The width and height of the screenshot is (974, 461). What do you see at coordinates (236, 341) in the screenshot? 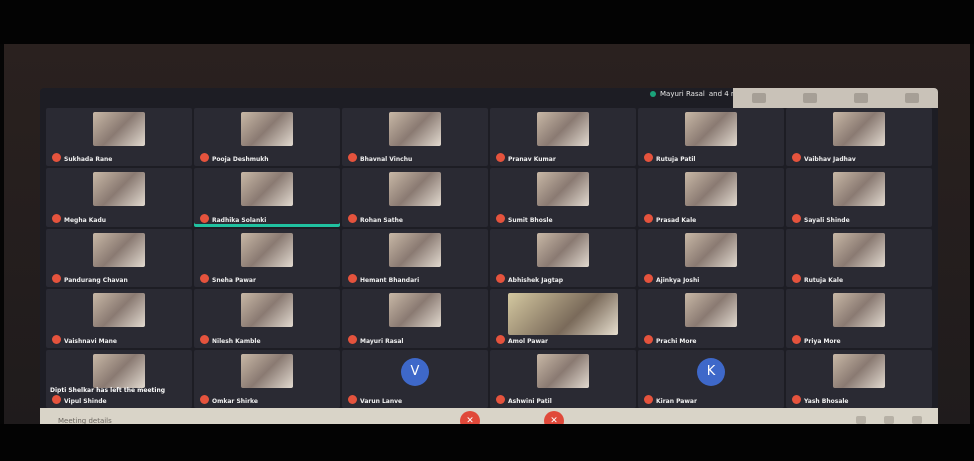
I see `participant-name: Nilesh Kamble` at bounding box center [236, 341].